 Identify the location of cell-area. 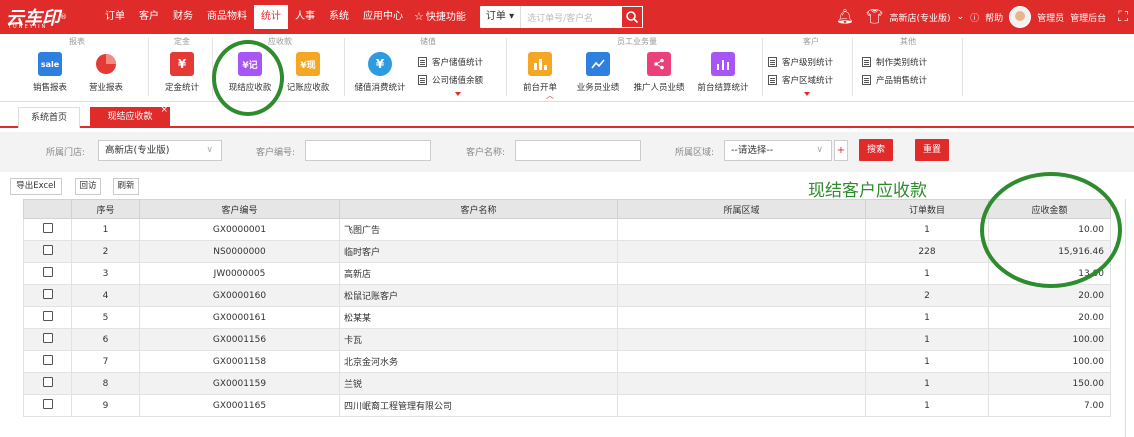
(741, 383).